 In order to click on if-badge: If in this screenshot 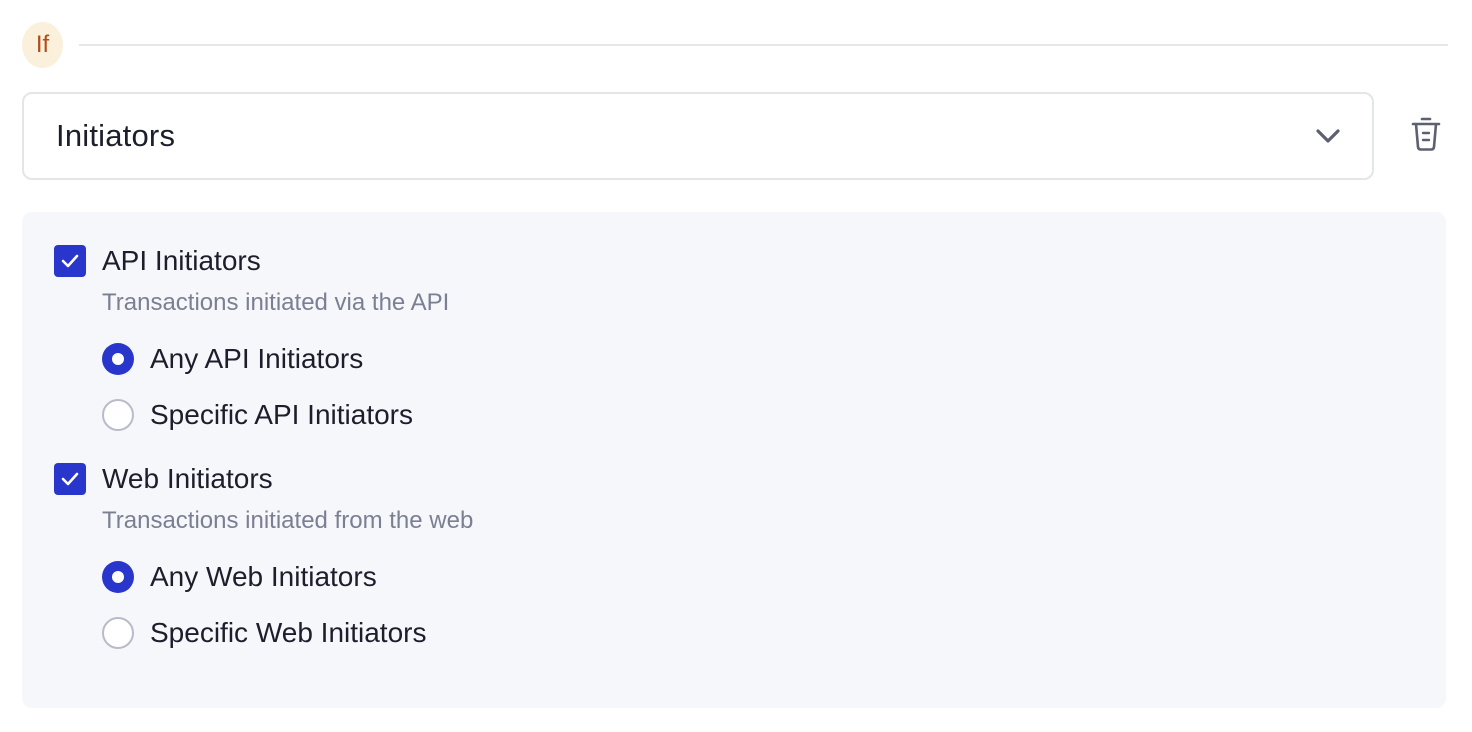, I will do `click(42, 45)`.